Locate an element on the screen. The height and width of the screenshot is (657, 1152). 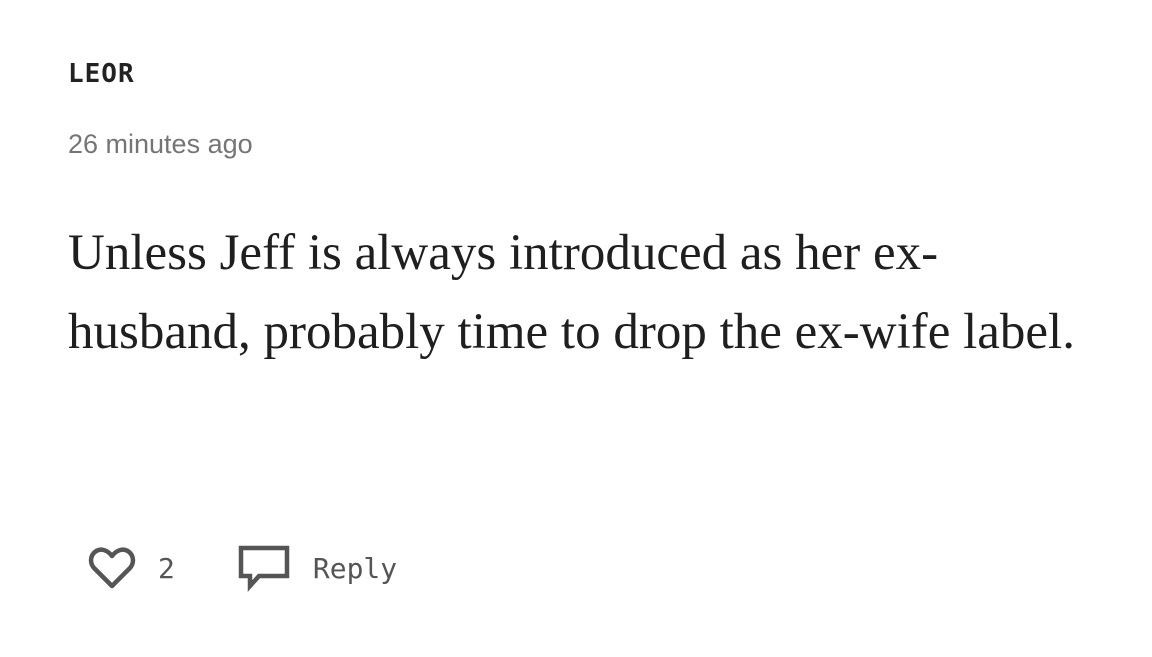
like-count: 2 is located at coordinates (166, 568).